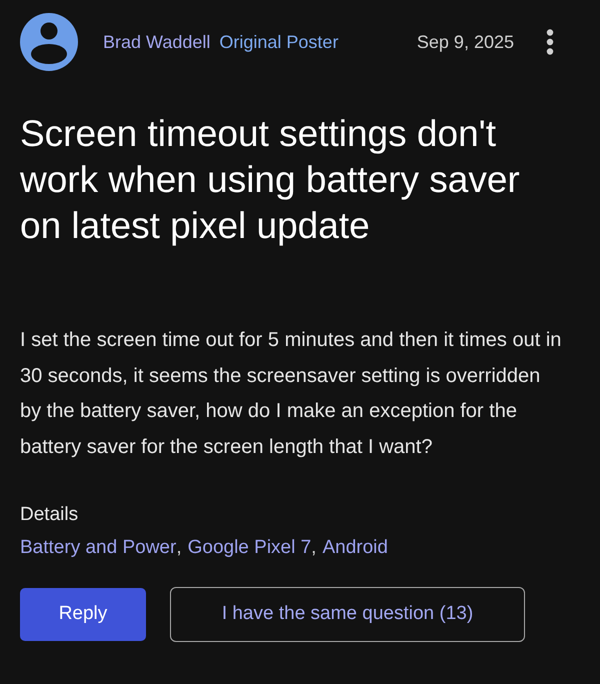 Image resolution: width=600 pixels, height=684 pixels. Describe the element at coordinates (465, 42) in the screenshot. I see `post-date: Sep 9, 2025` at that location.